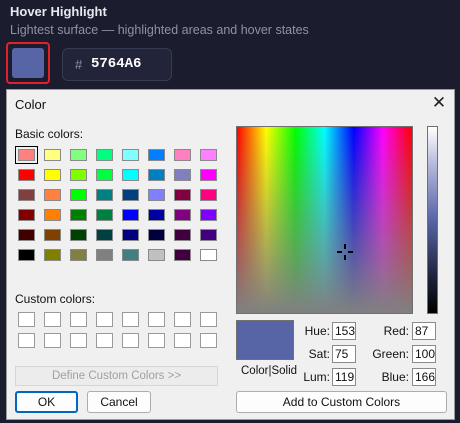 The image size is (460, 423). Describe the element at coordinates (345, 252) in the screenshot. I see `crosshair-icon` at that location.